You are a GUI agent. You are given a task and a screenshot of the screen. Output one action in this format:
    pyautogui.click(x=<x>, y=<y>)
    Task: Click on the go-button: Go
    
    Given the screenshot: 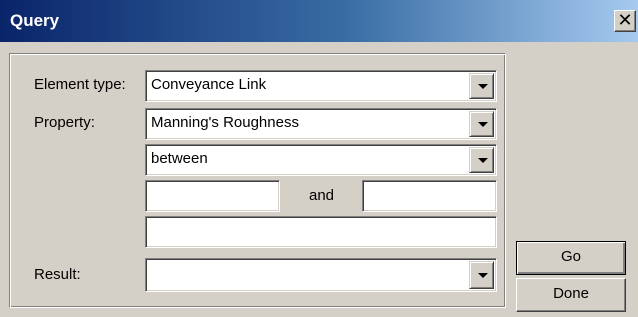 What is the action you would take?
    pyautogui.click(x=571, y=258)
    